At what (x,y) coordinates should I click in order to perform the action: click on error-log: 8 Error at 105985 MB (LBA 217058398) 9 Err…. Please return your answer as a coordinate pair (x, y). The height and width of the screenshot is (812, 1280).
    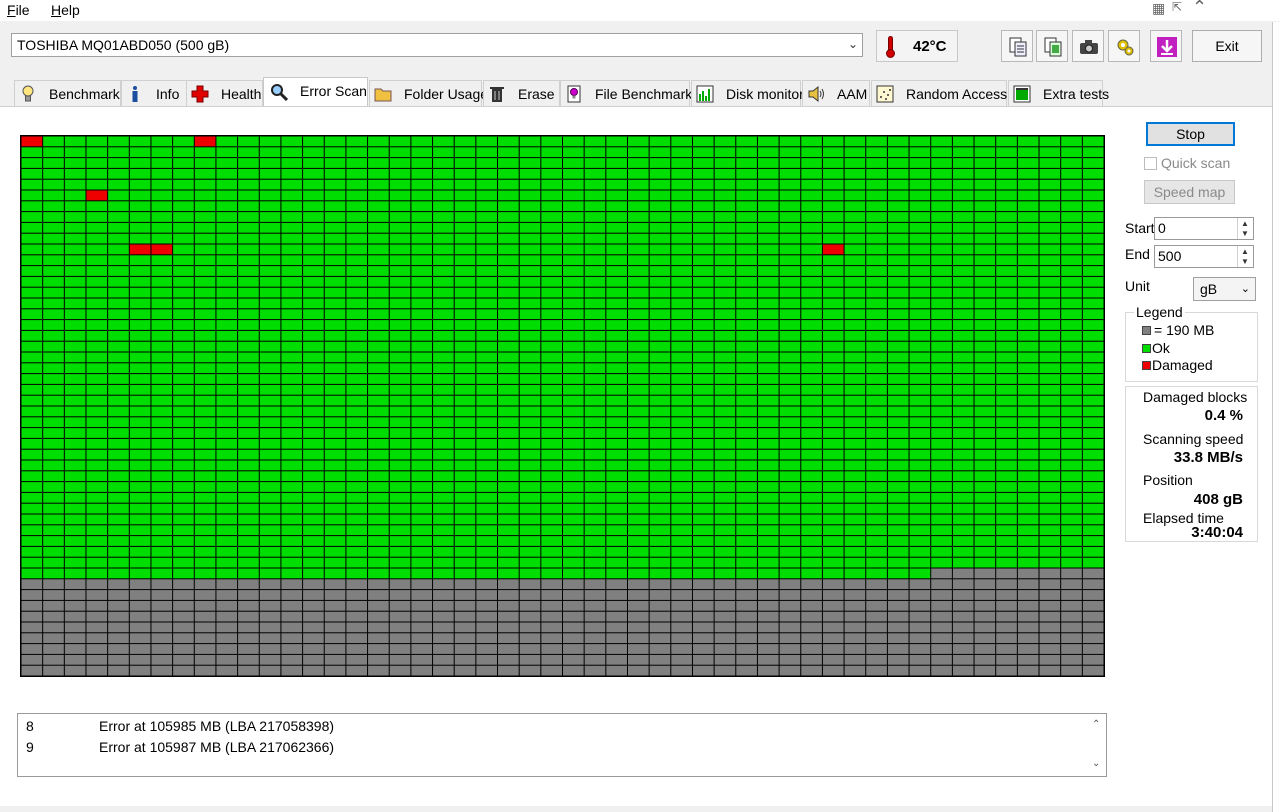
    Looking at the image, I should click on (562, 745).